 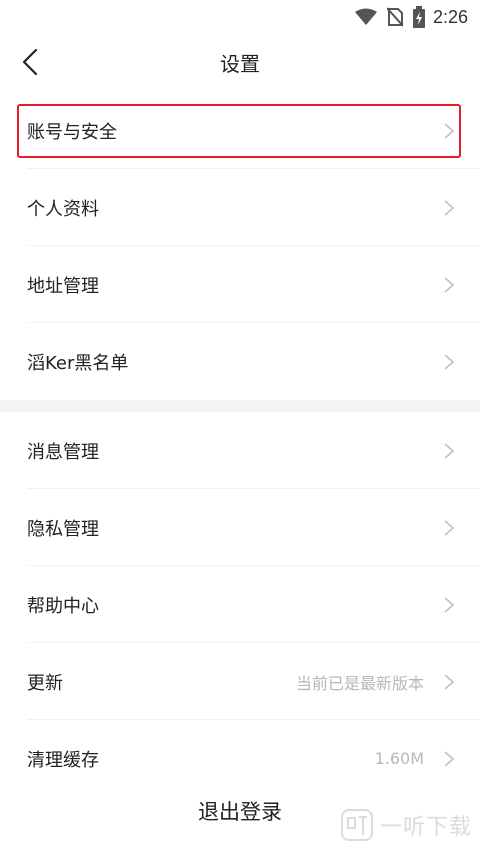 I want to click on settings-item-messages: 消息管理, so click(x=240, y=450).